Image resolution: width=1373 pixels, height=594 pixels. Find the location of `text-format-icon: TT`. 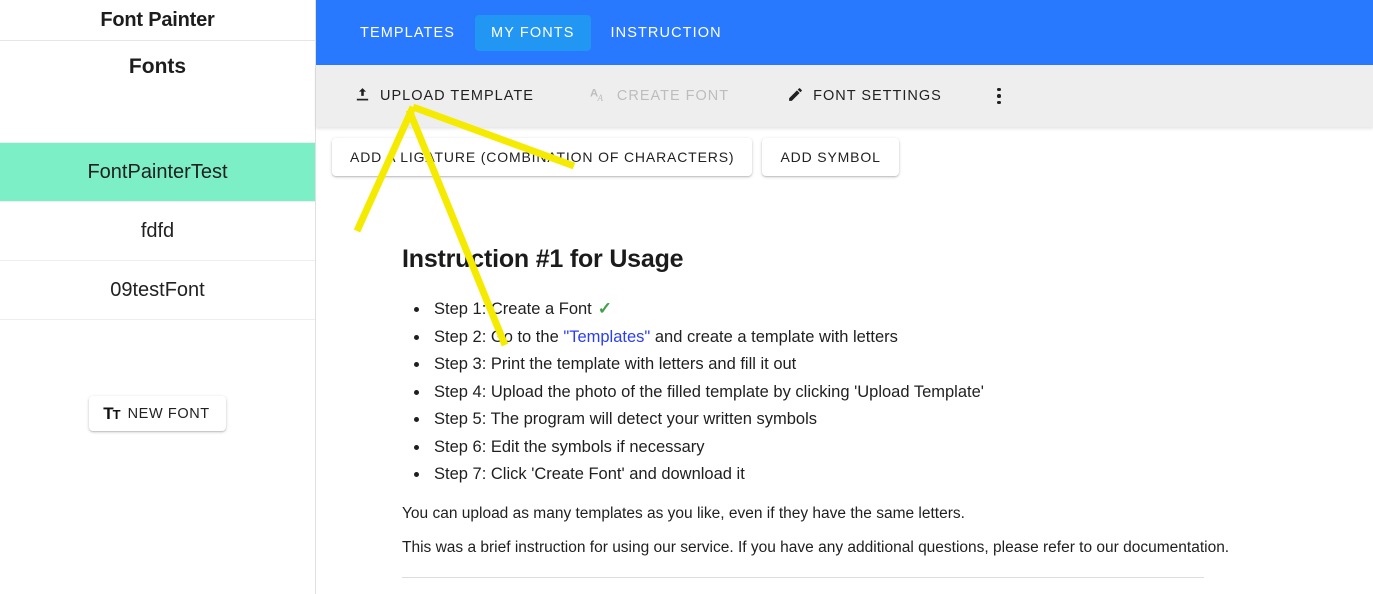

text-format-icon: TT is located at coordinates (111, 413).